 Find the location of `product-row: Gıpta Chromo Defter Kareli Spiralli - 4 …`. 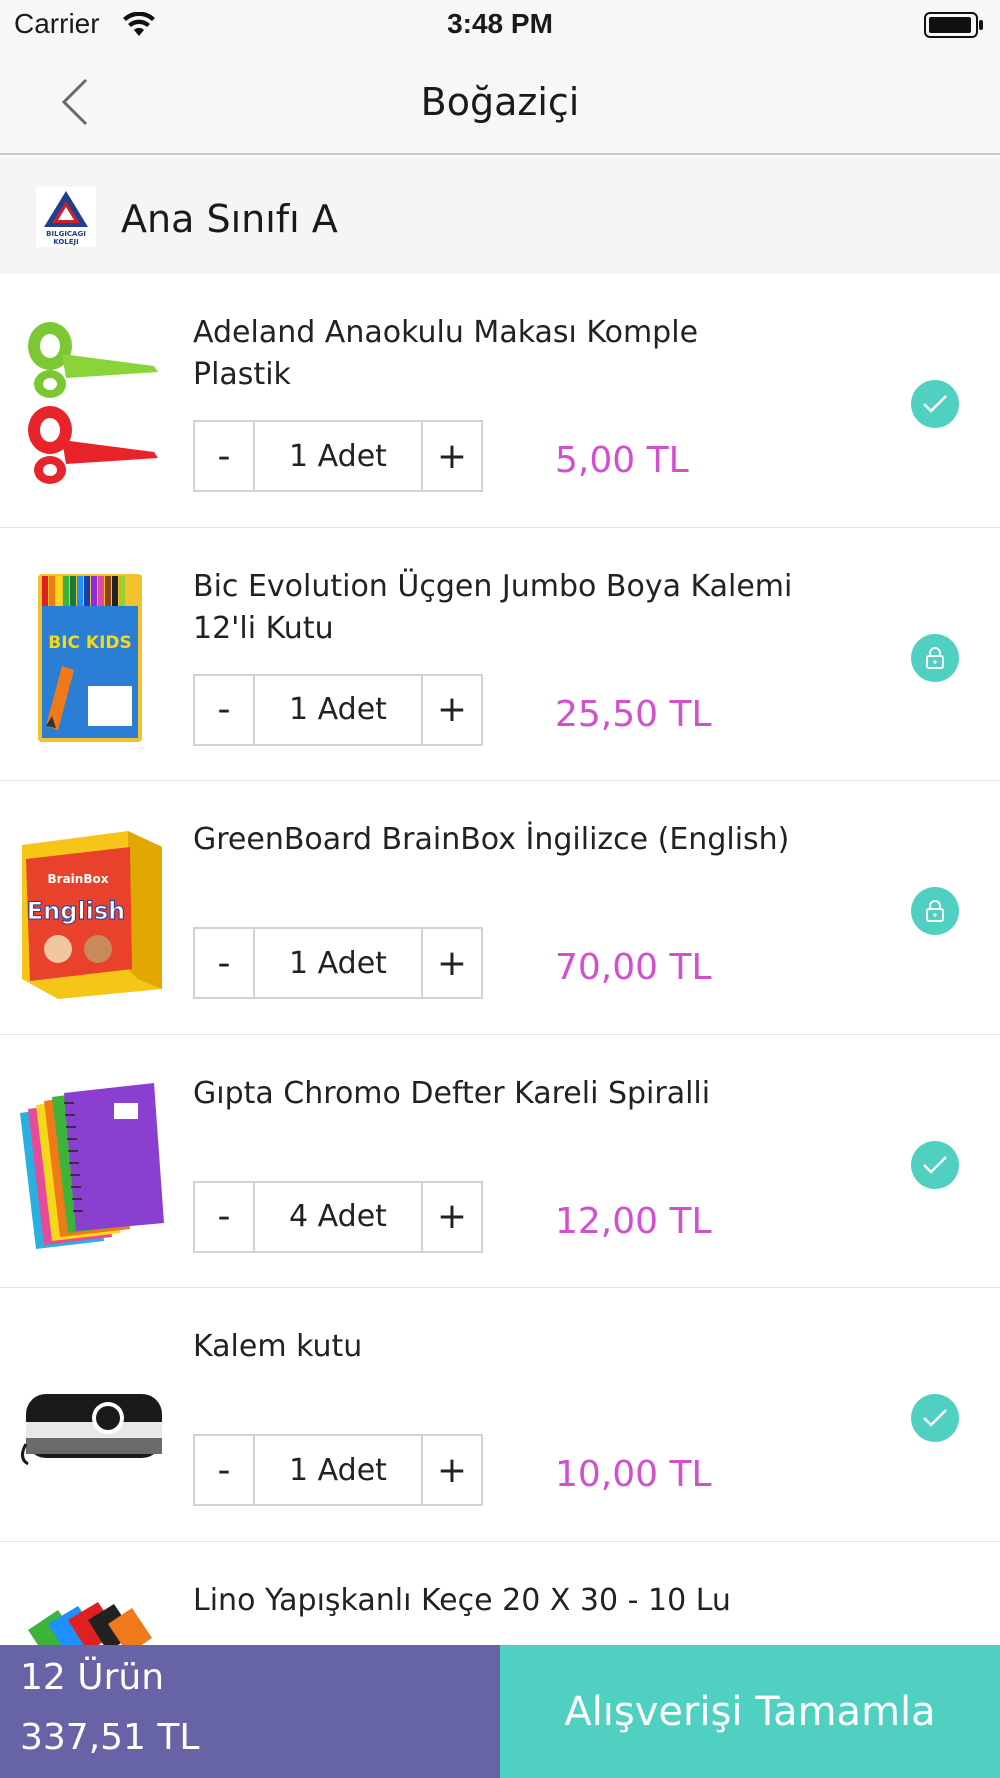

product-row: Gıpta Chromo Defter Kareli Spiralli - 4 … is located at coordinates (500, 1161).